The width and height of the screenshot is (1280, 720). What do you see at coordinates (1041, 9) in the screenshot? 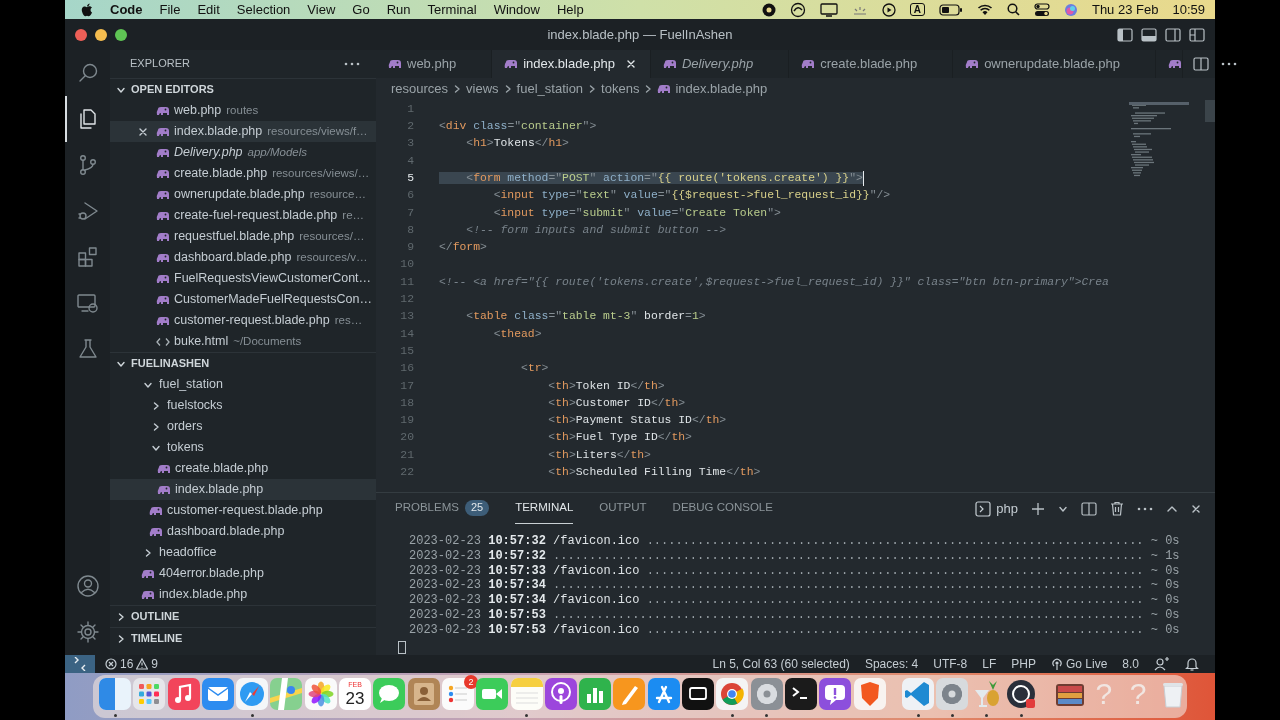
I see `toggles-icon` at bounding box center [1041, 9].